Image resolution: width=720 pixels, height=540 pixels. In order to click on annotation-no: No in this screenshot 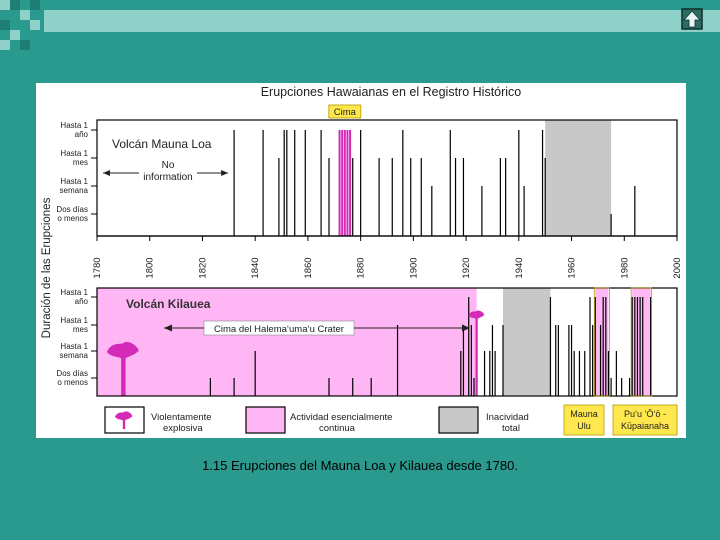, I will do `click(168, 165)`.